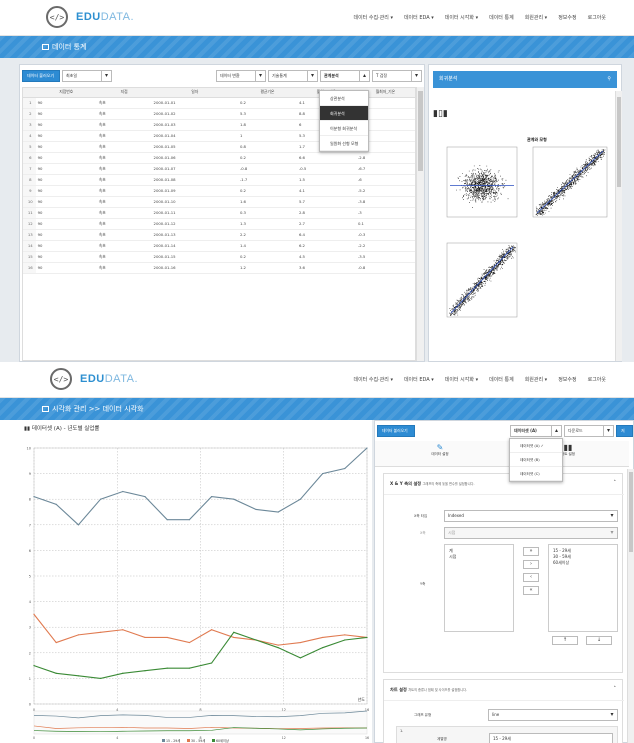 The height and width of the screenshot is (743, 634). Describe the element at coordinates (344, 98) in the screenshot. I see `analysis-menu-item: 상관분석` at that location.